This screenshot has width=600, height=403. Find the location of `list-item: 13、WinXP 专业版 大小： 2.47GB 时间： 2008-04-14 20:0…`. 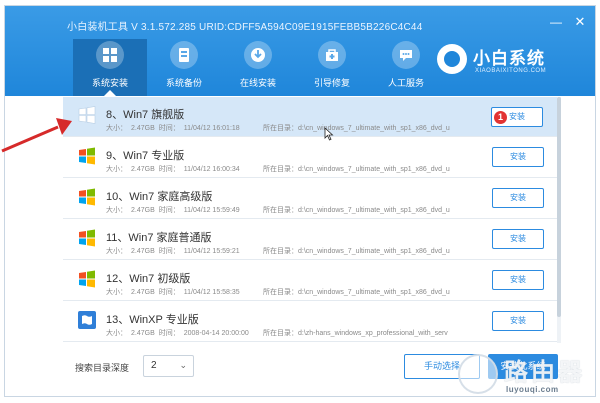

list-item: 13、WinXP 专业版 大小： 2.47GB 时间： 2008-04-14 20:0… is located at coordinates (311, 322).